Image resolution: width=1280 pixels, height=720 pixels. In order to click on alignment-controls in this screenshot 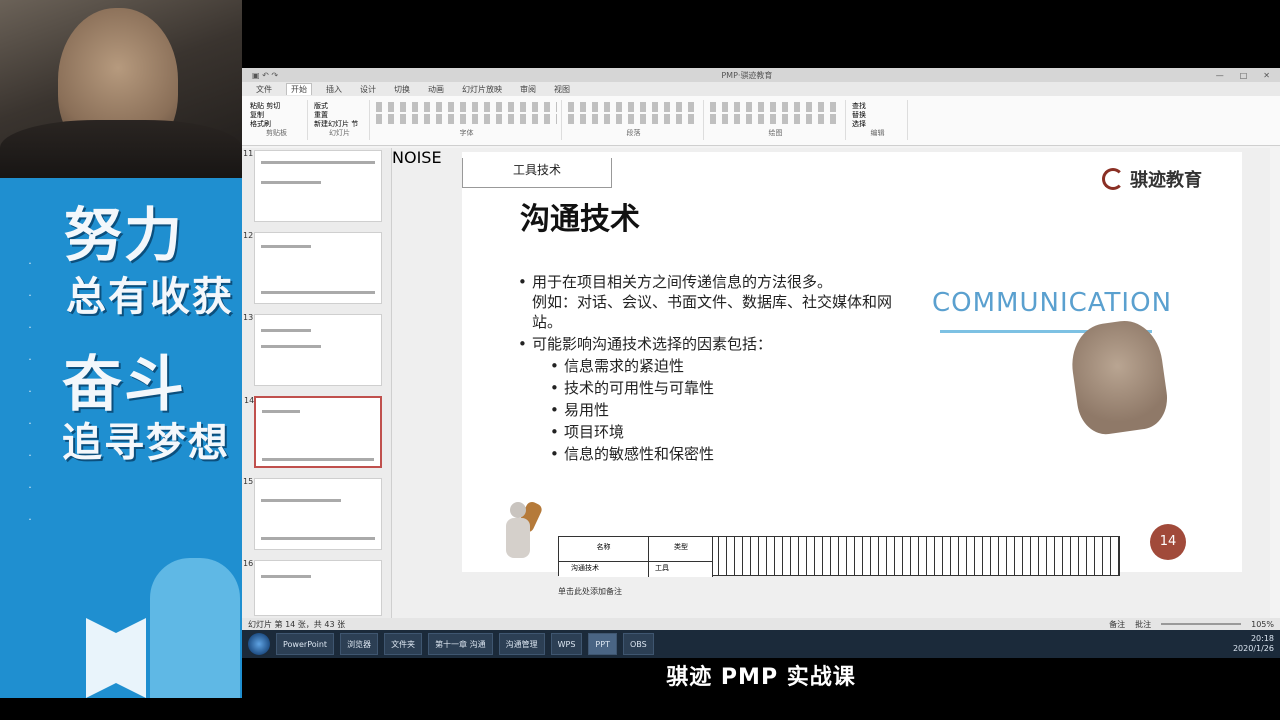, I will do `click(633, 119)`.